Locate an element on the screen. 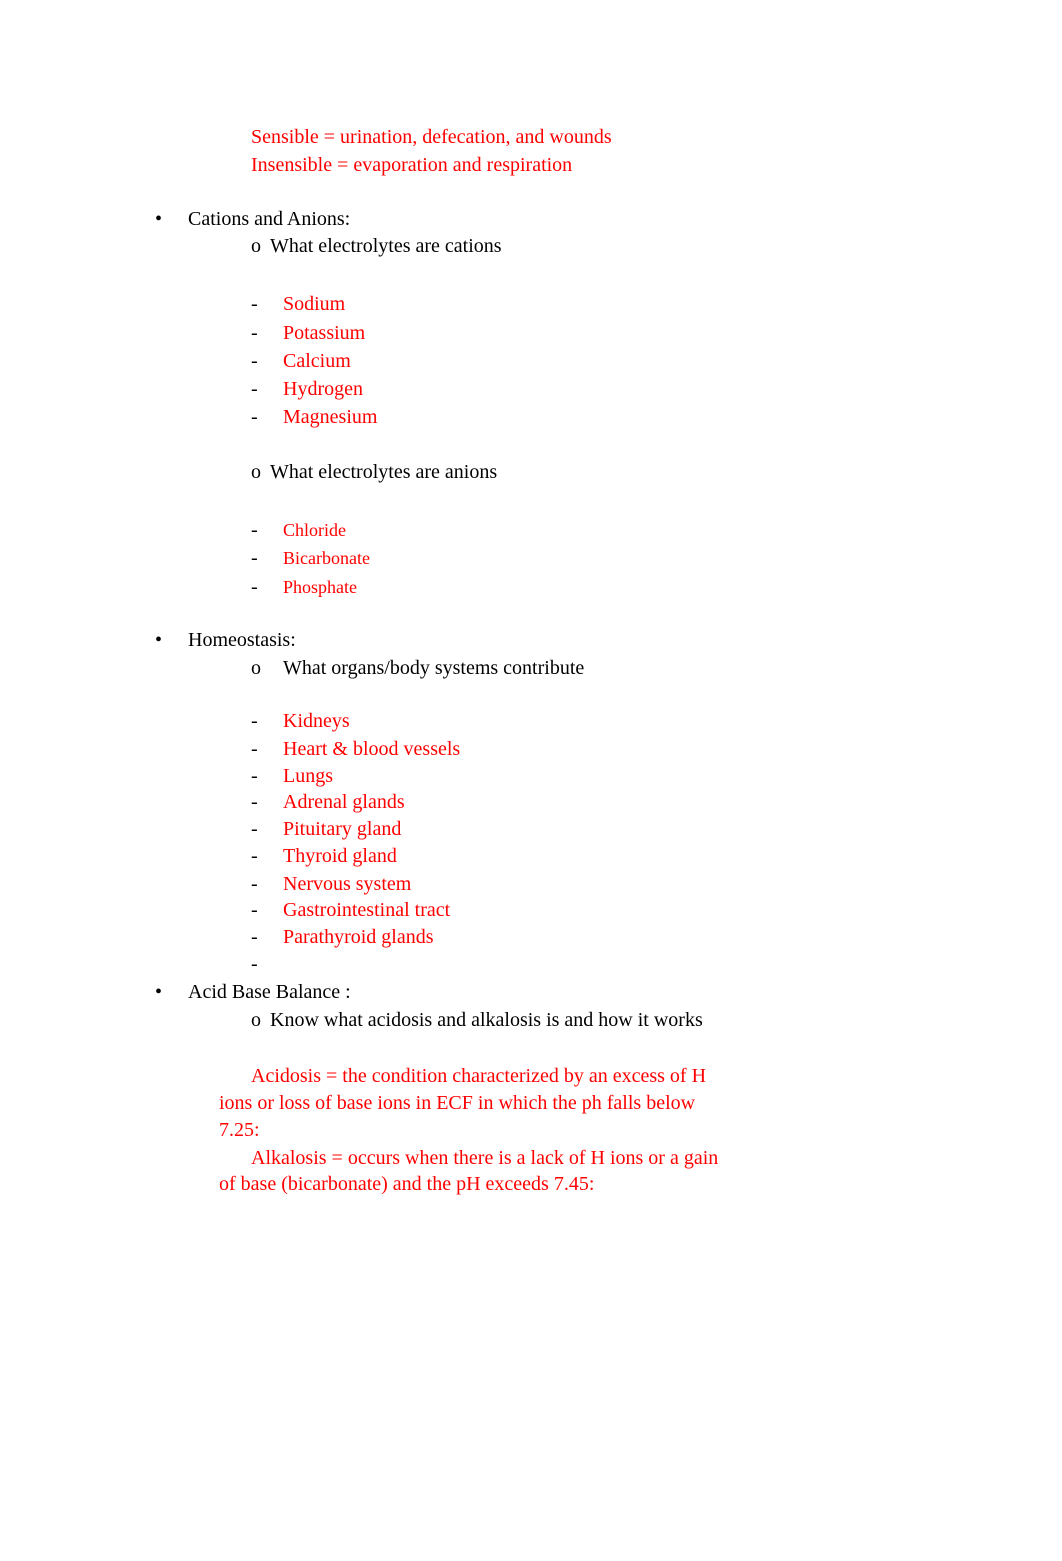 This screenshot has height=1561, width=1062. list-item: Nervous system is located at coordinates (347, 884).